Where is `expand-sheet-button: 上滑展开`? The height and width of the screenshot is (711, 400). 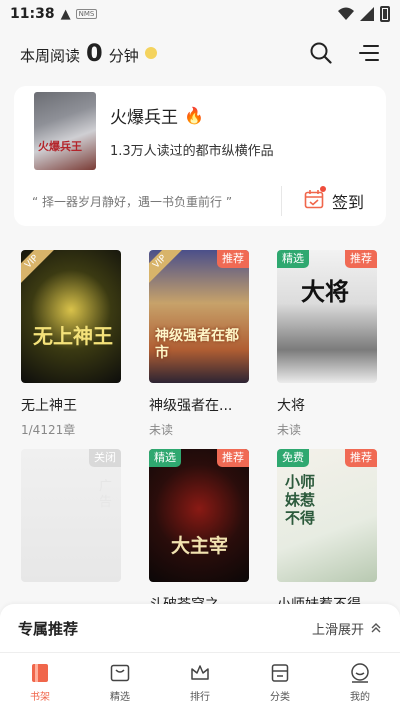
expand-sheet-button: 上滑展开 is located at coordinates (347, 628).